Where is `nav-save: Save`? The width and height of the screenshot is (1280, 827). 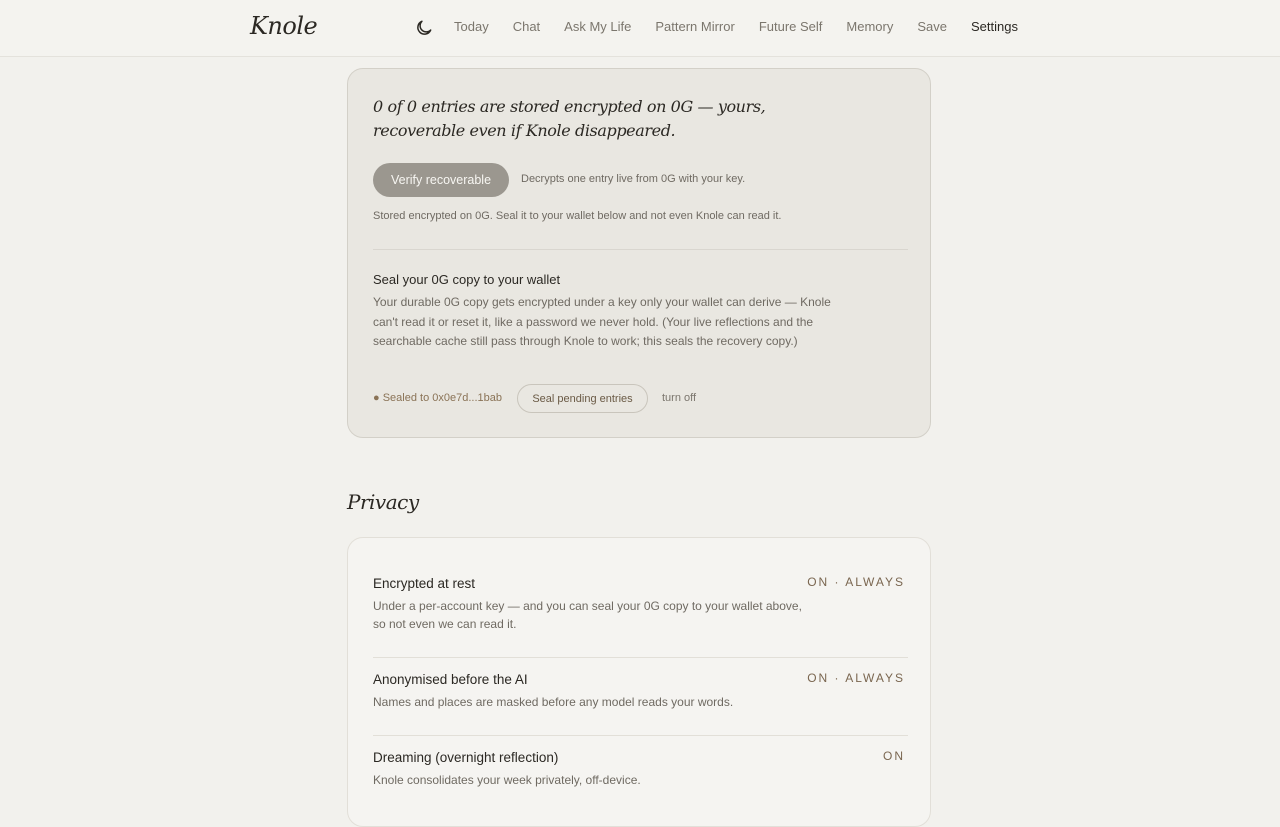 nav-save: Save is located at coordinates (932, 26).